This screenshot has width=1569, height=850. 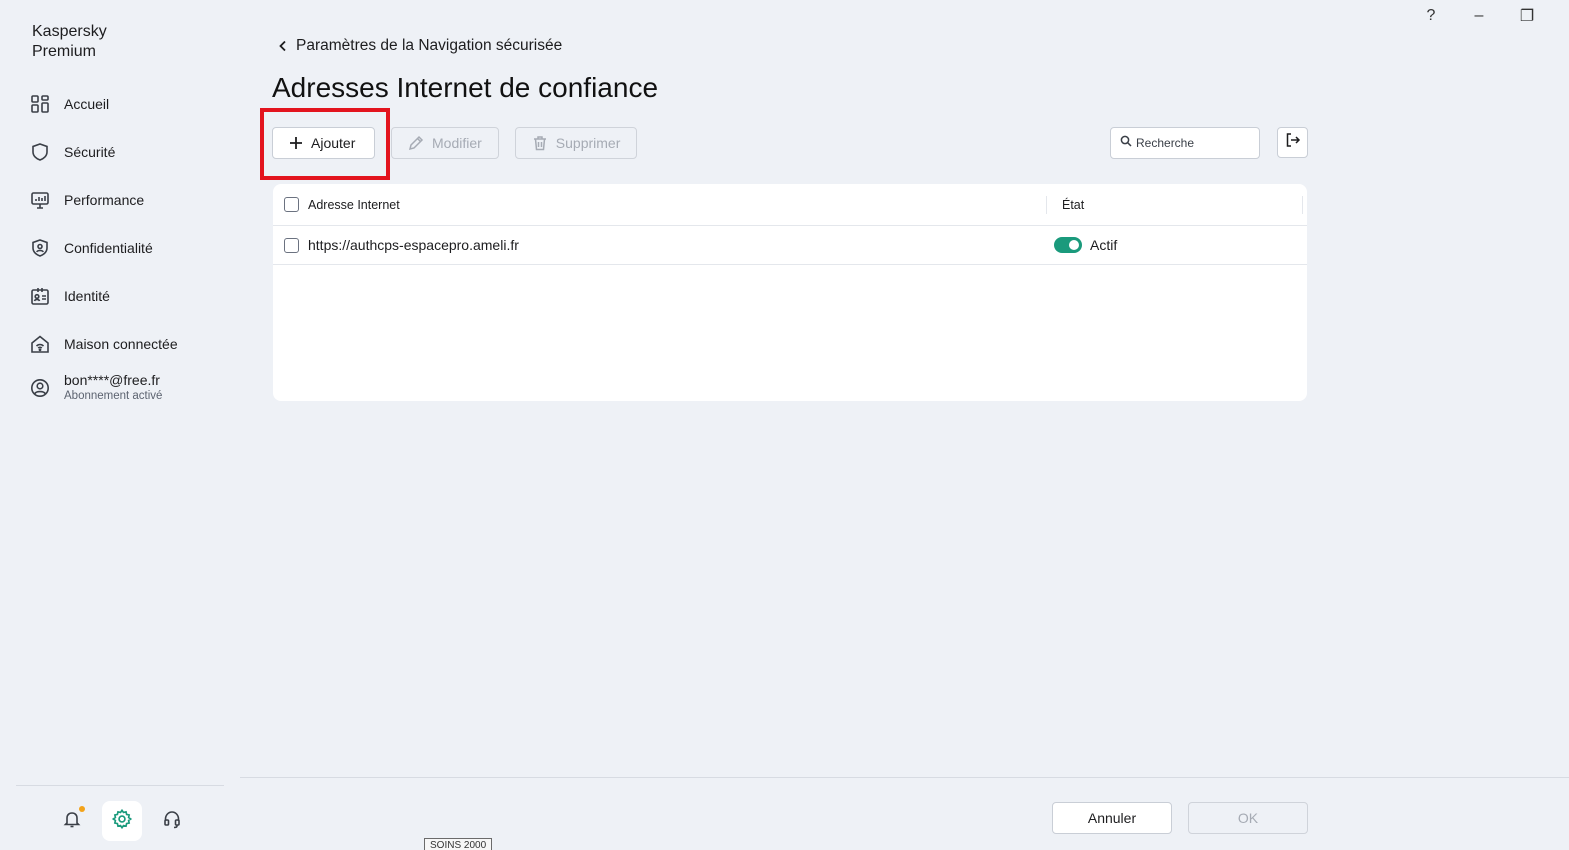 I want to click on select-all-checkbox, so click(x=291, y=204).